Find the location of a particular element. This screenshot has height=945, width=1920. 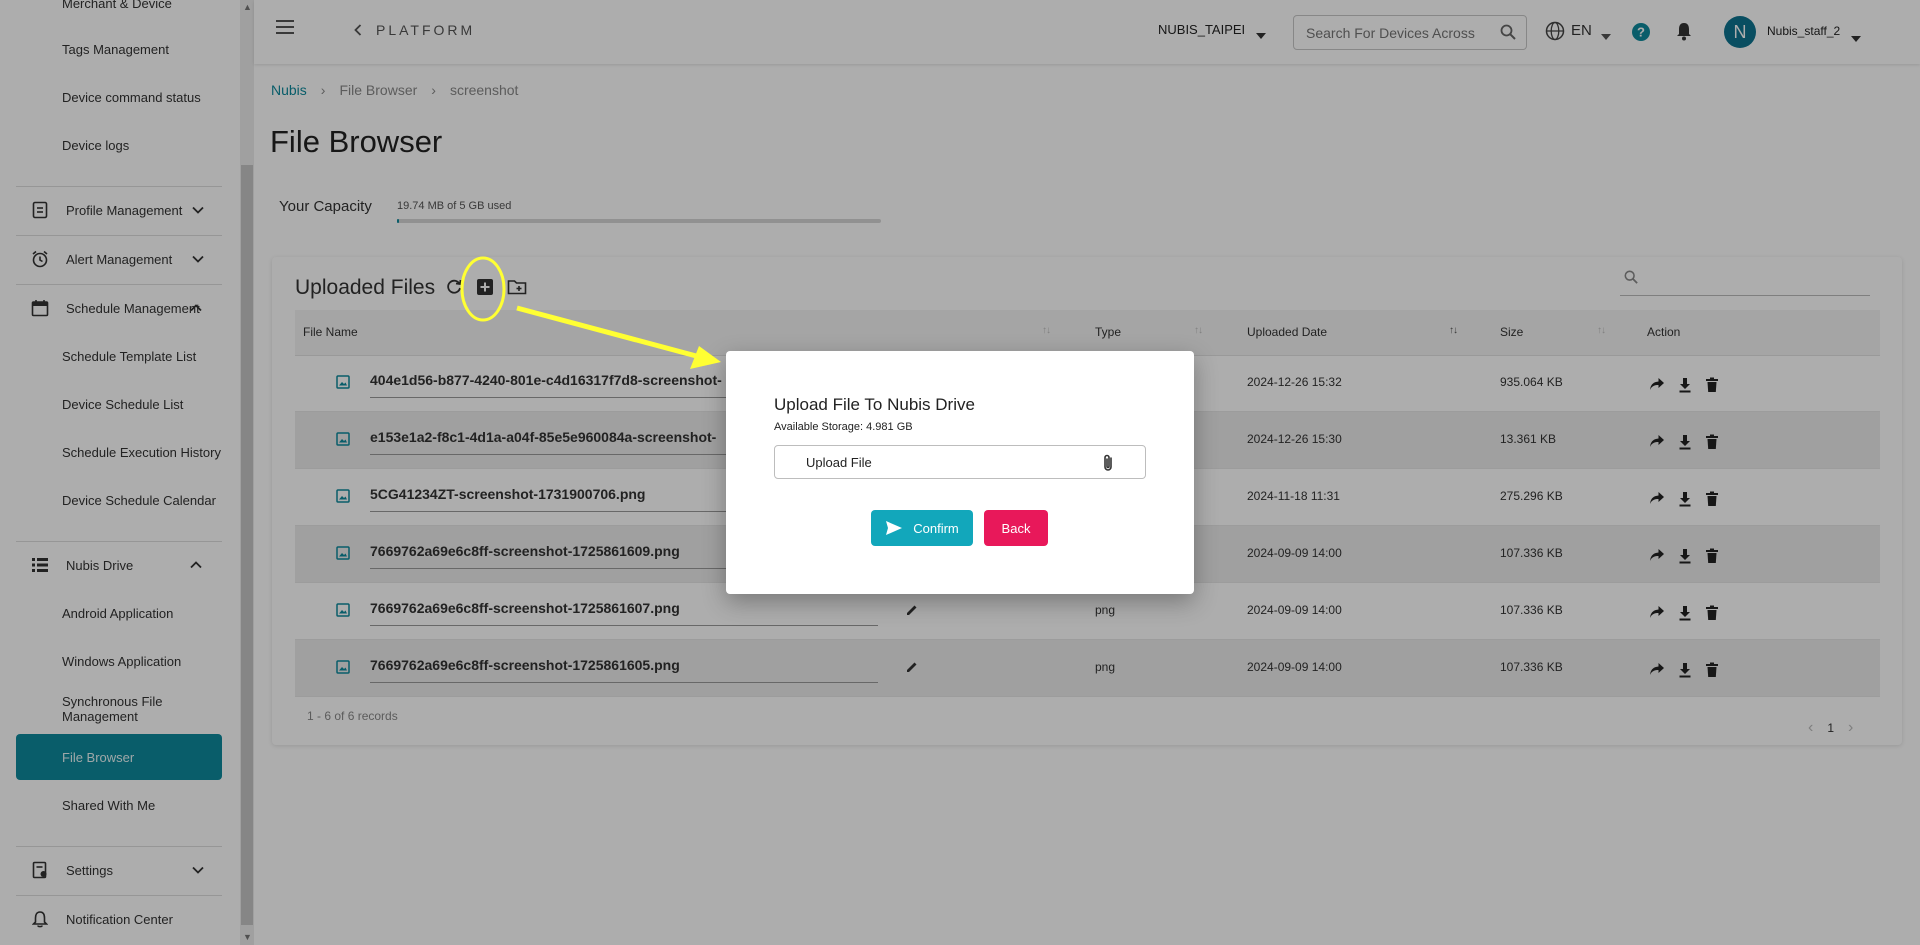

send-icon is located at coordinates (894, 528).